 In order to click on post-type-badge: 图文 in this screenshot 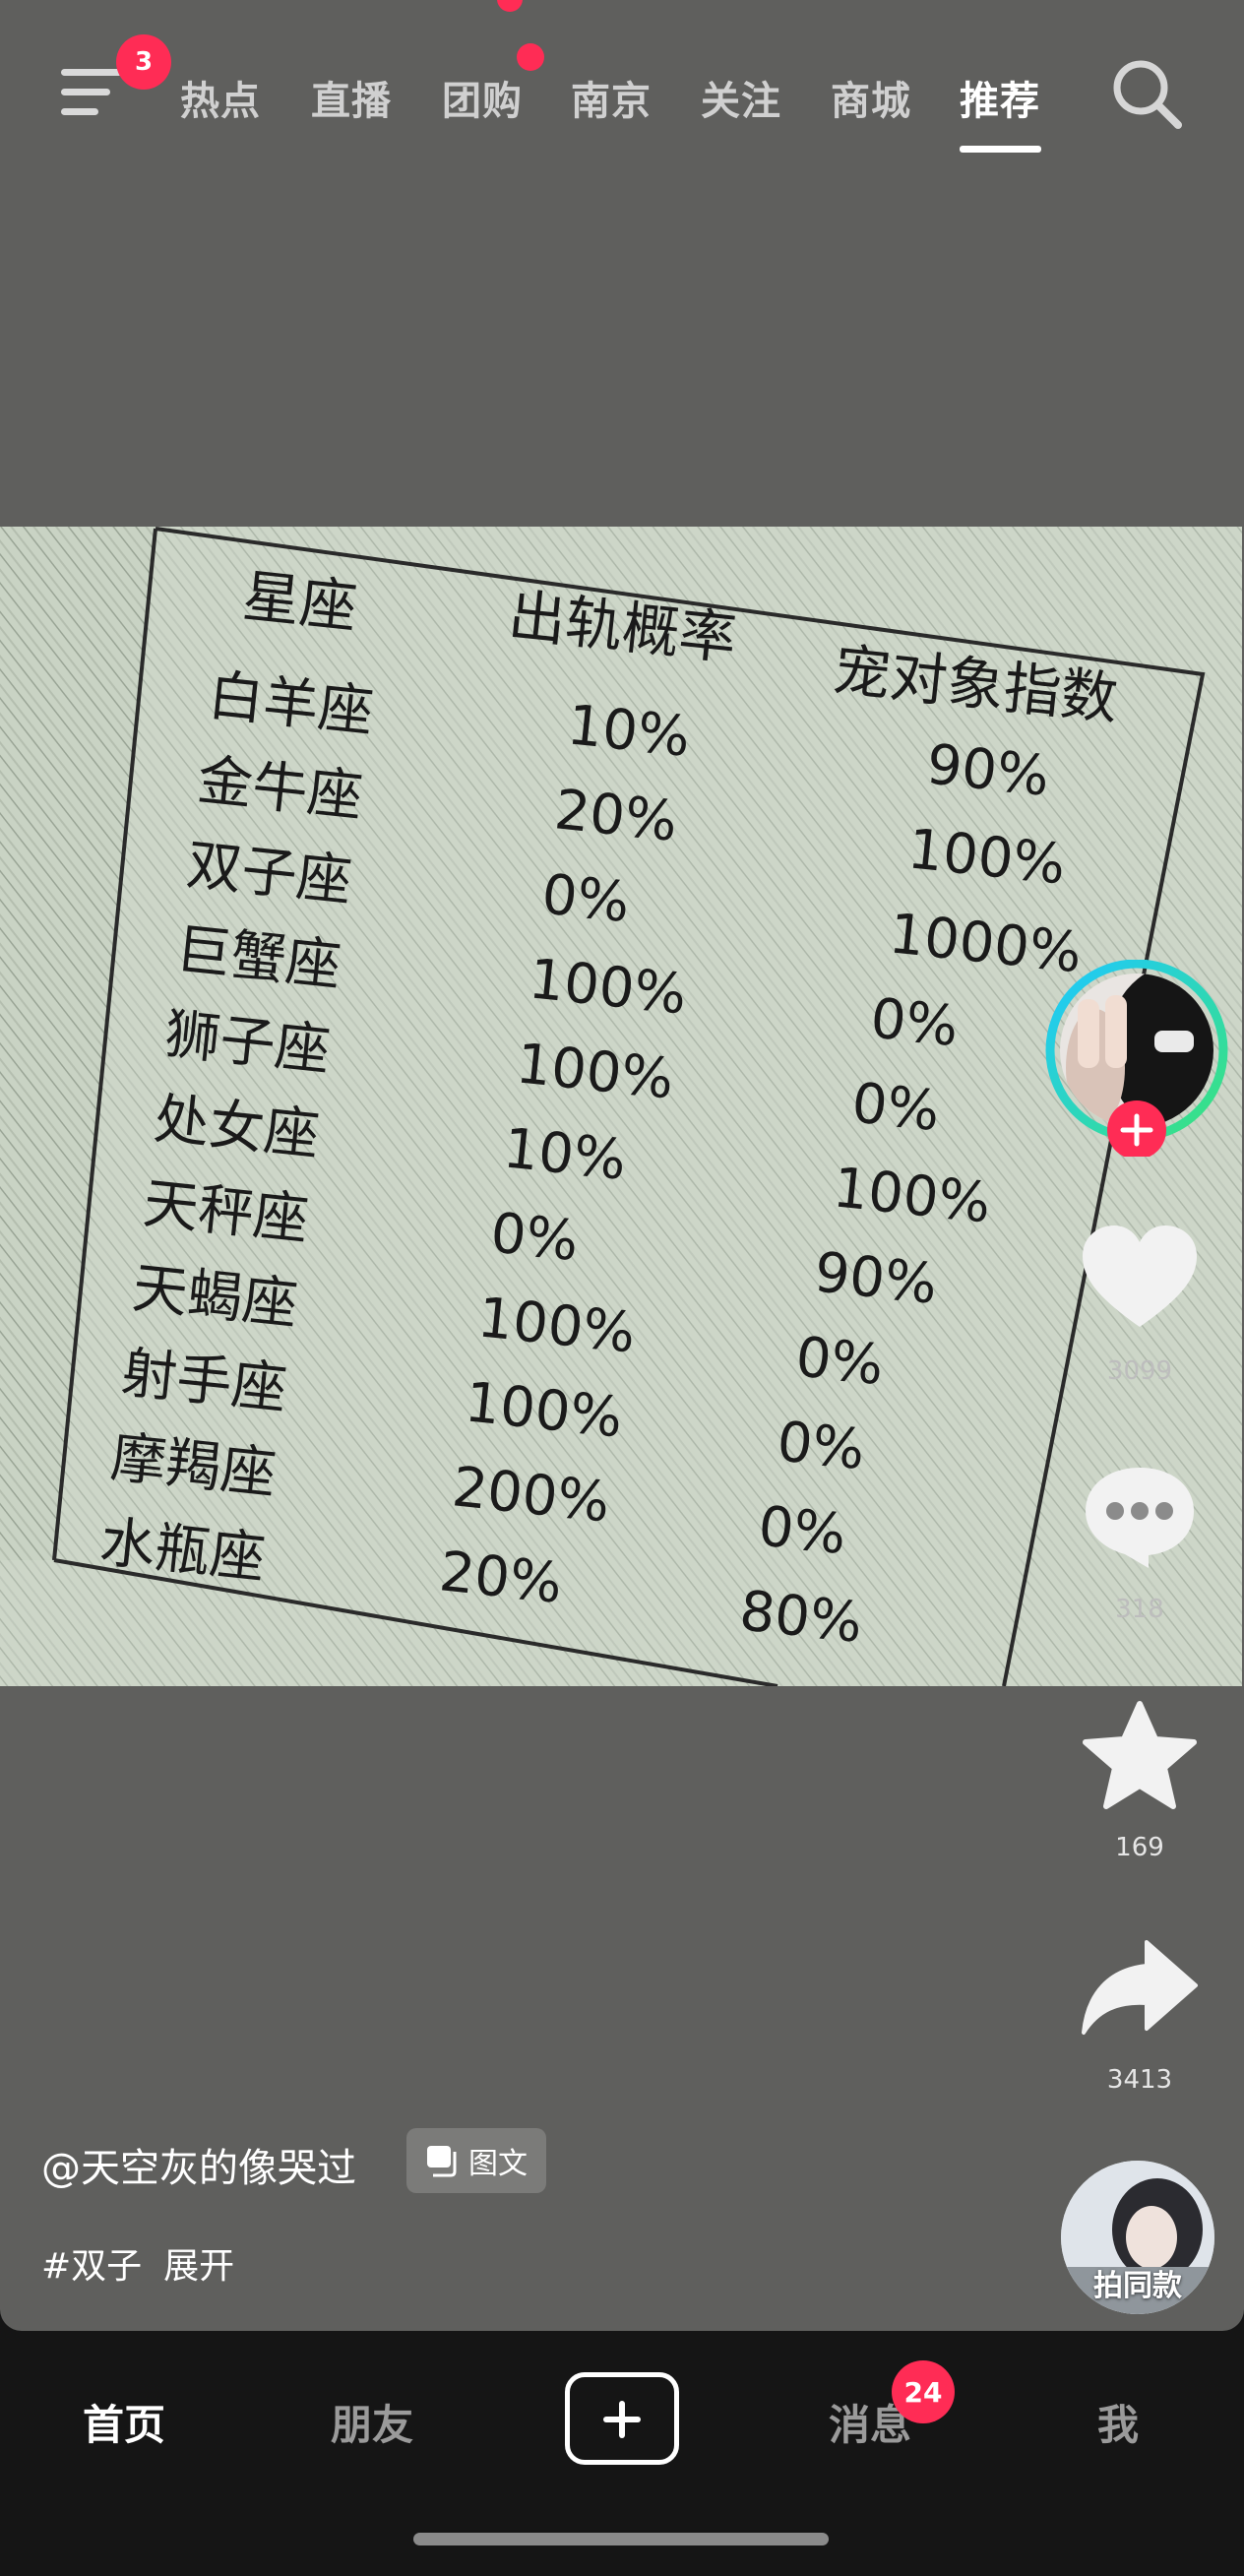, I will do `click(476, 2160)`.